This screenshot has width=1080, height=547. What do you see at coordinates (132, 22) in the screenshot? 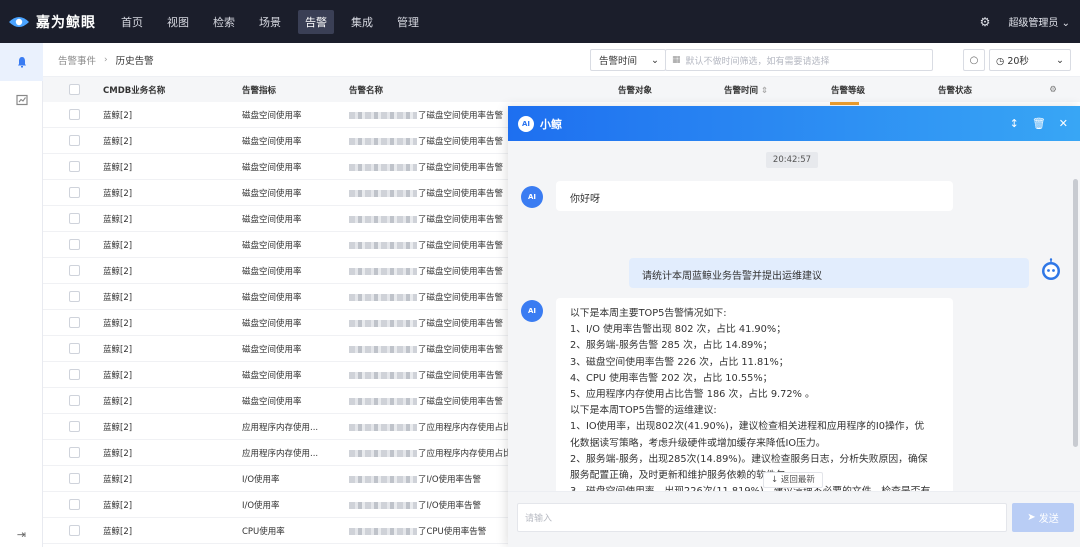
I see `nav-item-0: 首页` at bounding box center [132, 22].